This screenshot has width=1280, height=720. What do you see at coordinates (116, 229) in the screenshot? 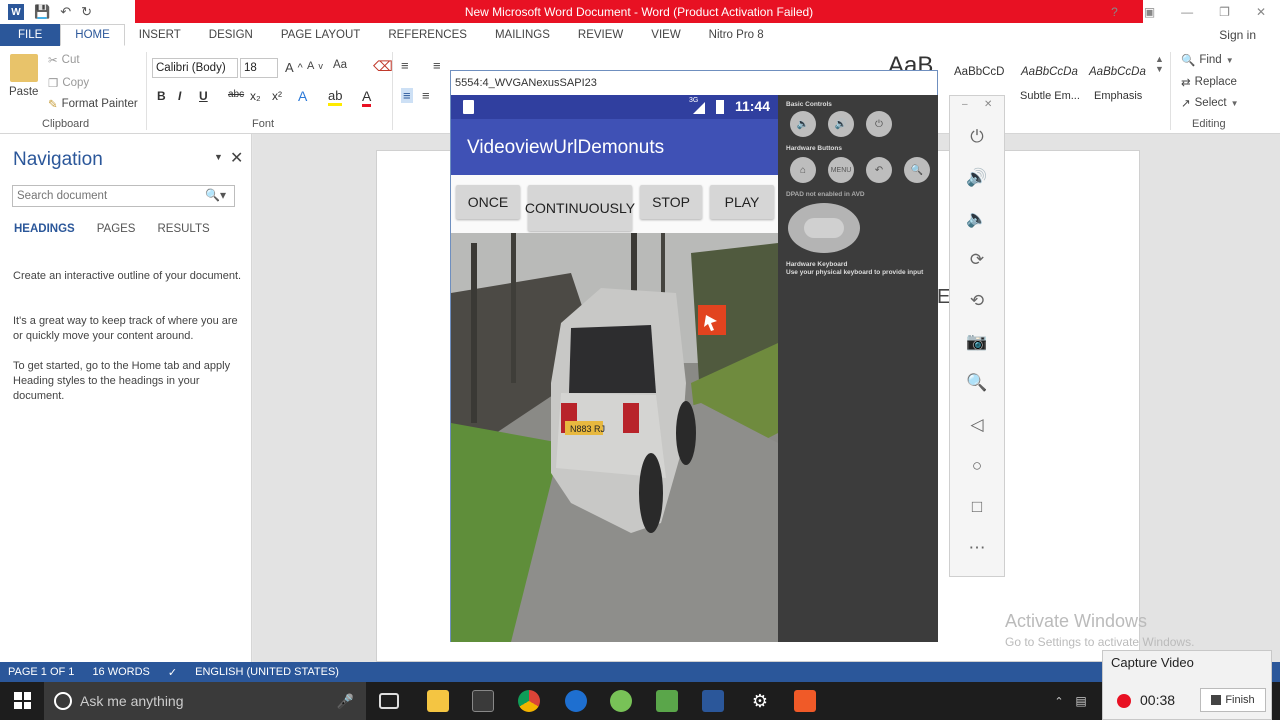
I see `tab-pages: PAGES` at bounding box center [116, 229].